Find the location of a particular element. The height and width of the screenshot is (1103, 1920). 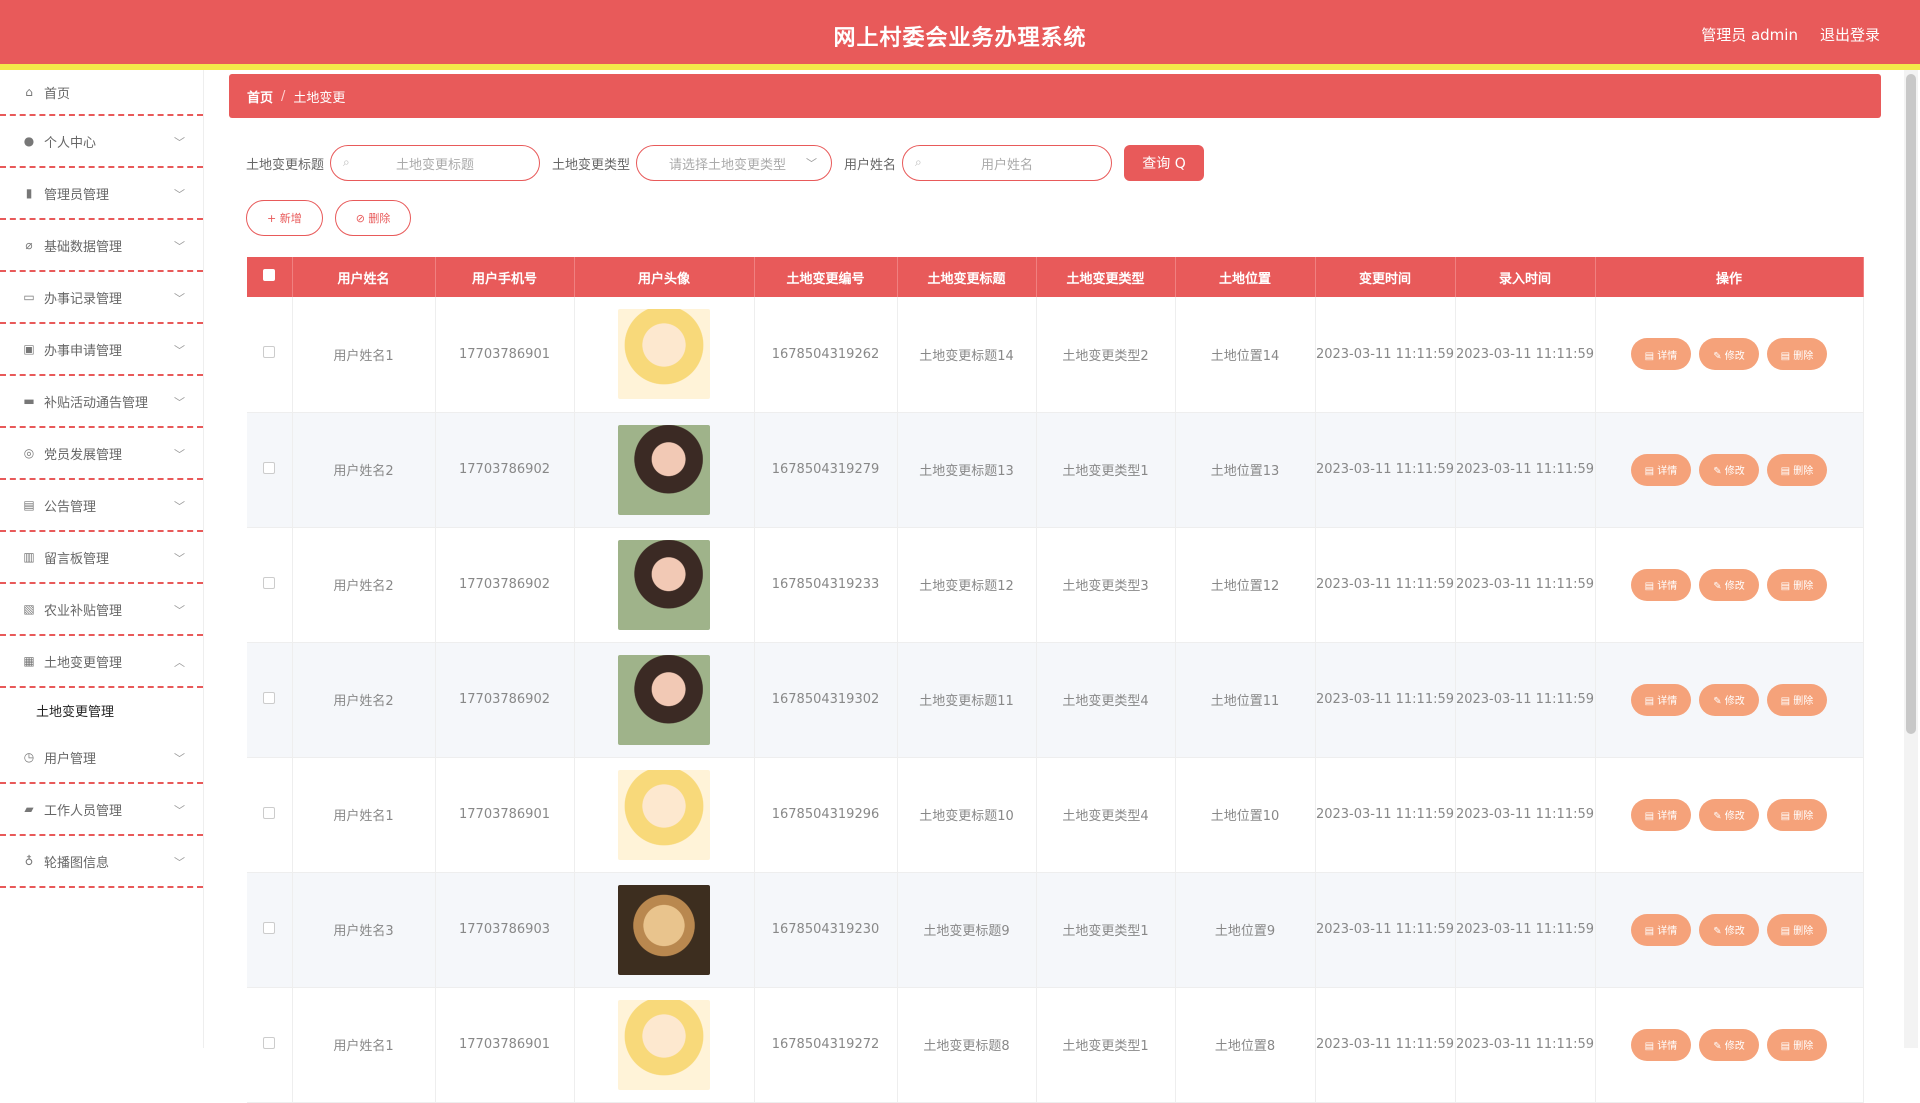

sidebar-subitem-land-change: 土地变更管理 is located at coordinates (101, 710).